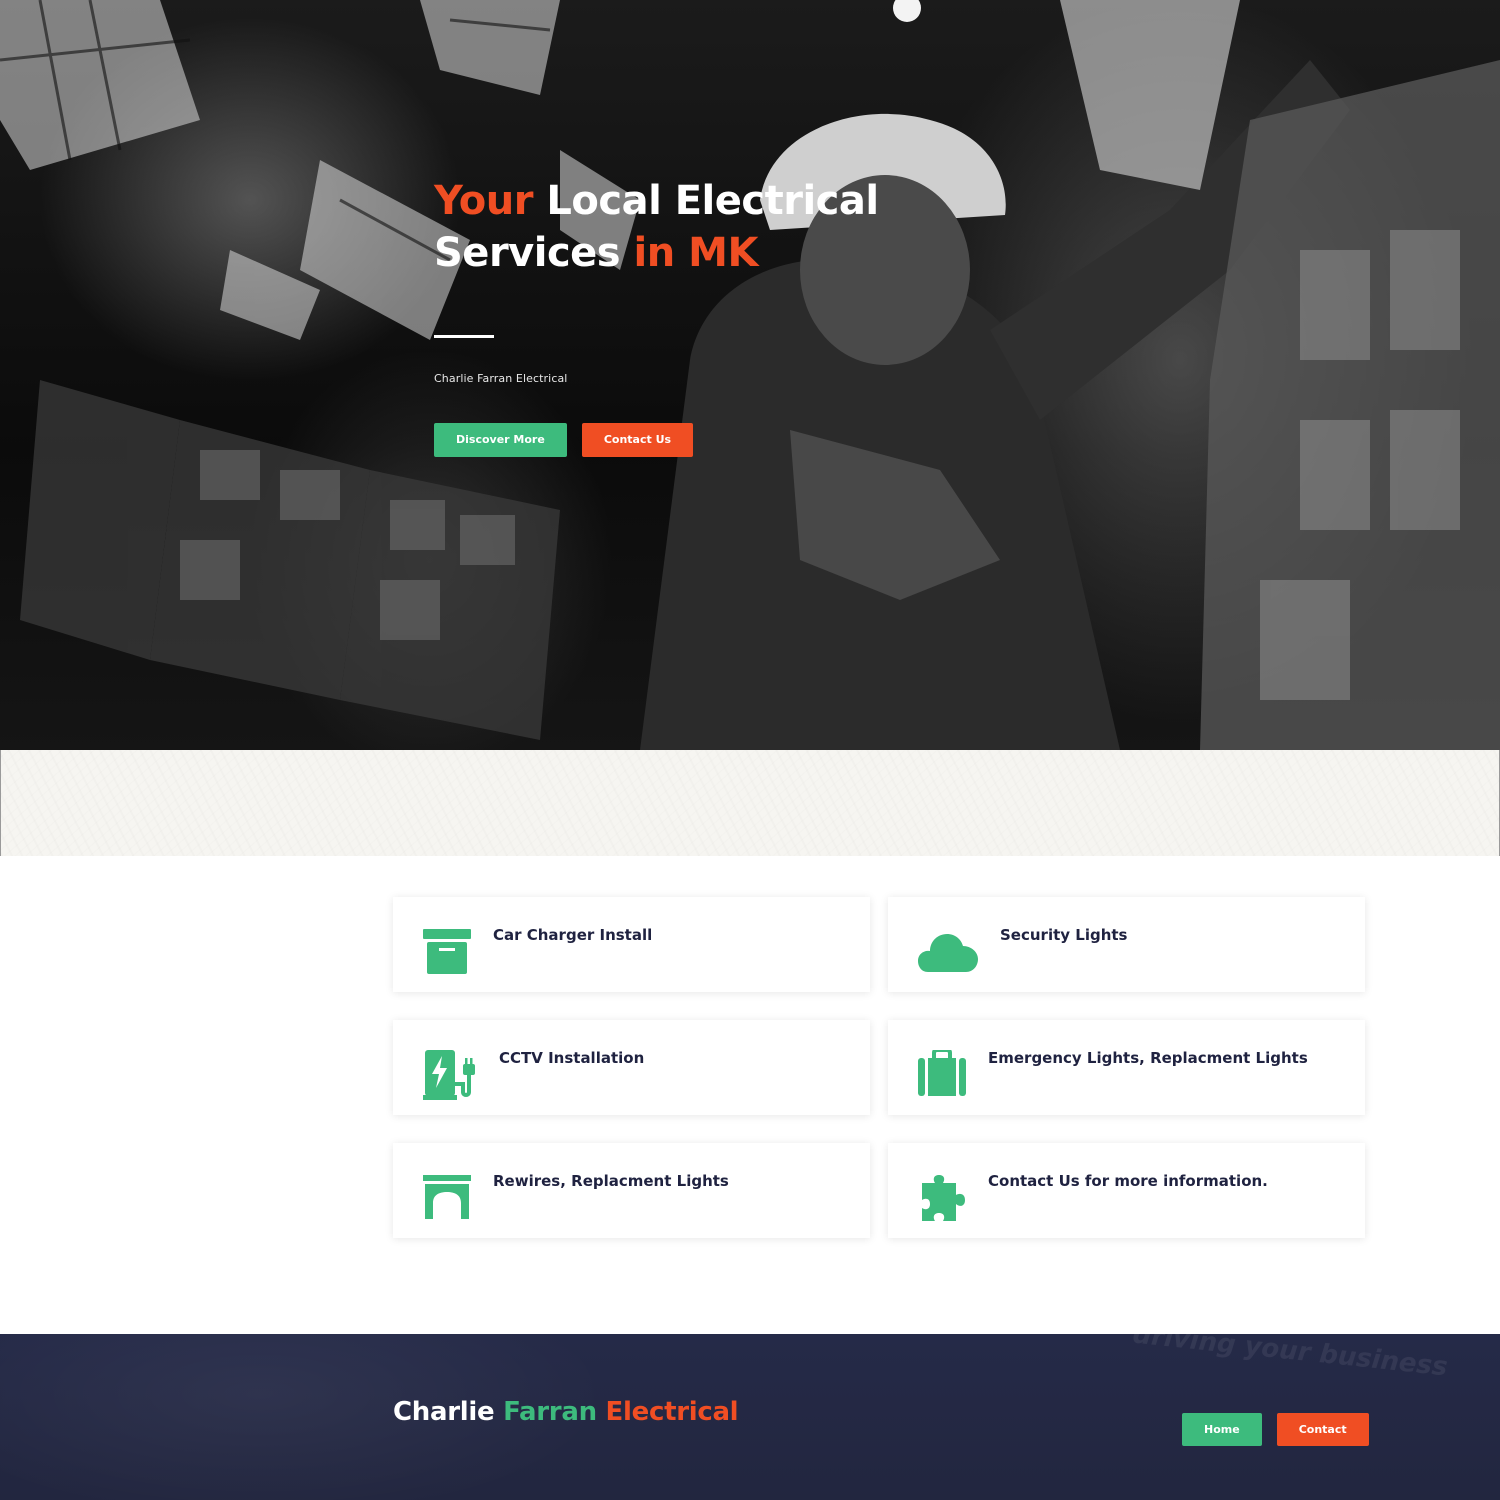 This screenshot has width=1500, height=1500. Describe the element at coordinates (942, 1073) in the screenshot. I see `suitcase-icon` at that location.